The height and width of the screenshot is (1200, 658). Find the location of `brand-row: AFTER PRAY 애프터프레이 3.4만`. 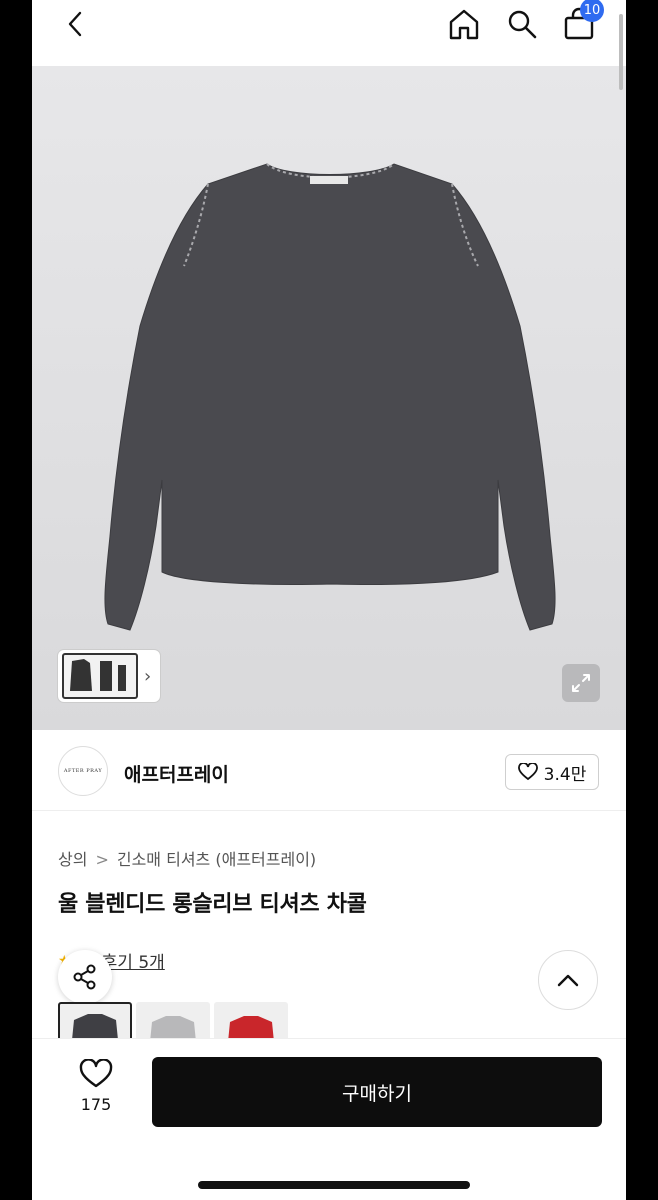

brand-row: AFTER PRAY 애프터프레이 3.4만 is located at coordinates (329, 775).